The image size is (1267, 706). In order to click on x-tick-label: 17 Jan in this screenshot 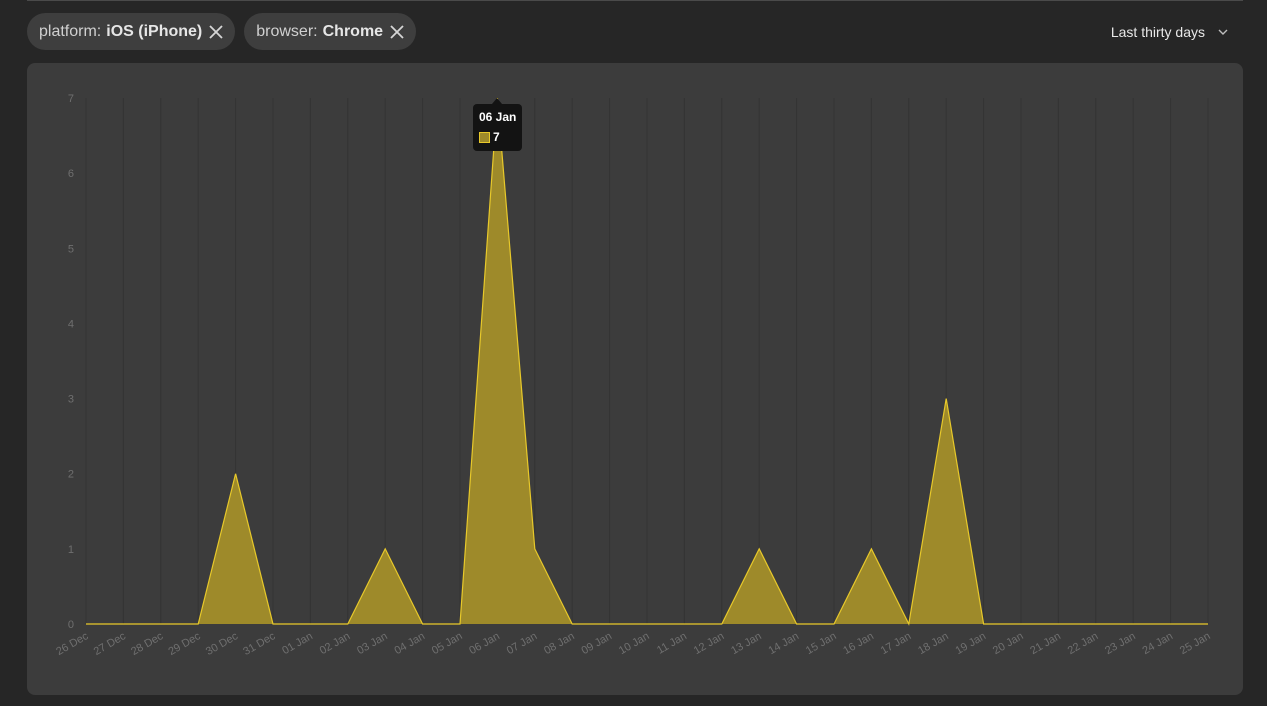, I will do `click(896, 643)`.